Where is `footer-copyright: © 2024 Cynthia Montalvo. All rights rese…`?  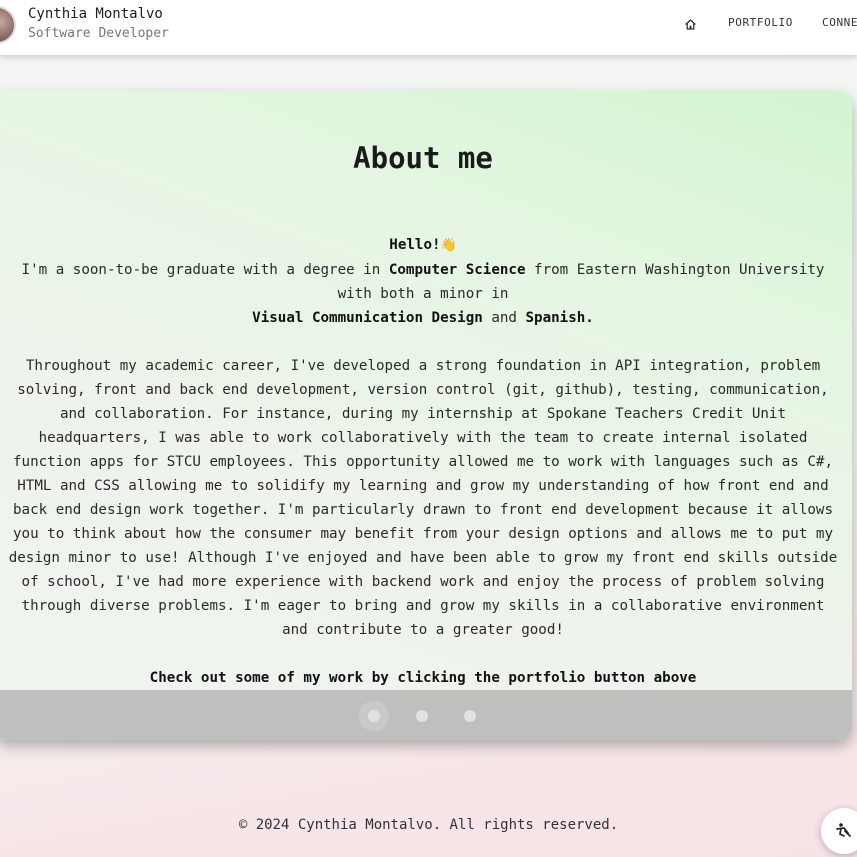 footer-copyright: © 2024 Cynthia Montalvo. All rights rese… is located at coordinates (428, 825).